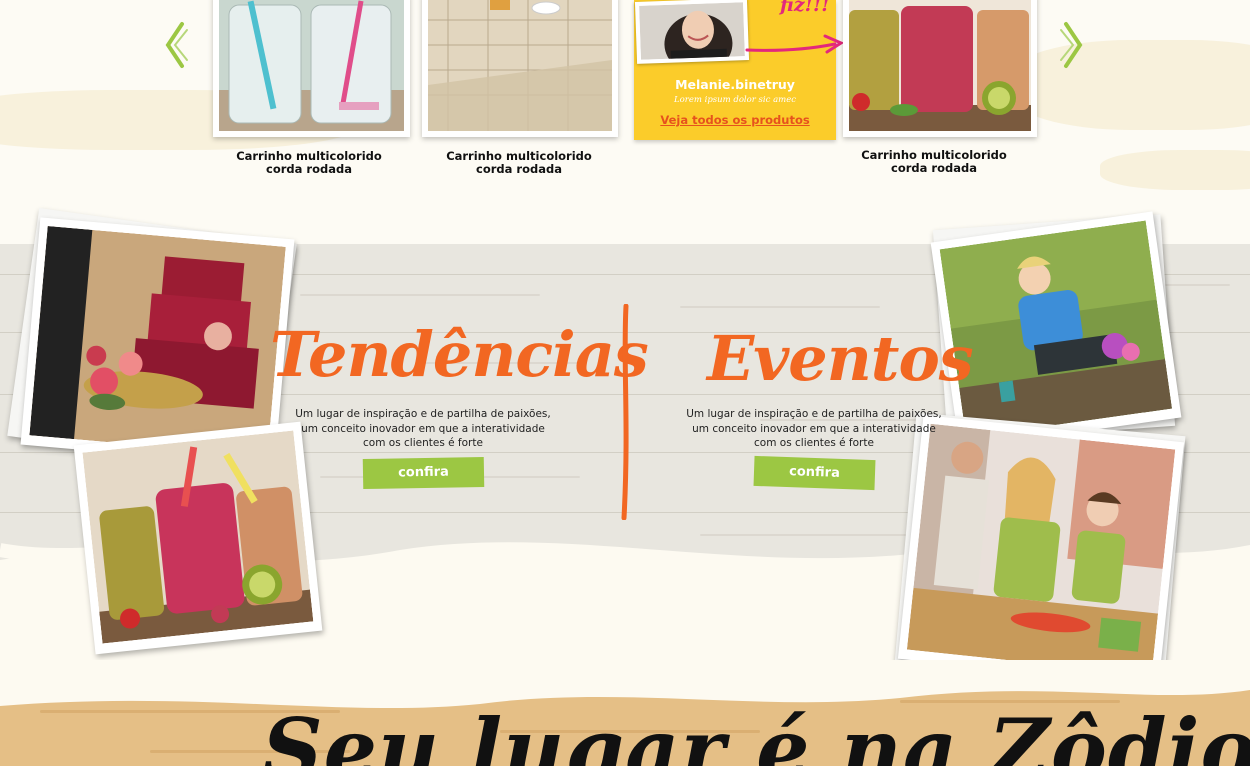 The height and width of the screenshot is (766, 1250). Describe the element at coordinates (795, 44) in the screenshot. I see `pink-arrow-icon` at that location.